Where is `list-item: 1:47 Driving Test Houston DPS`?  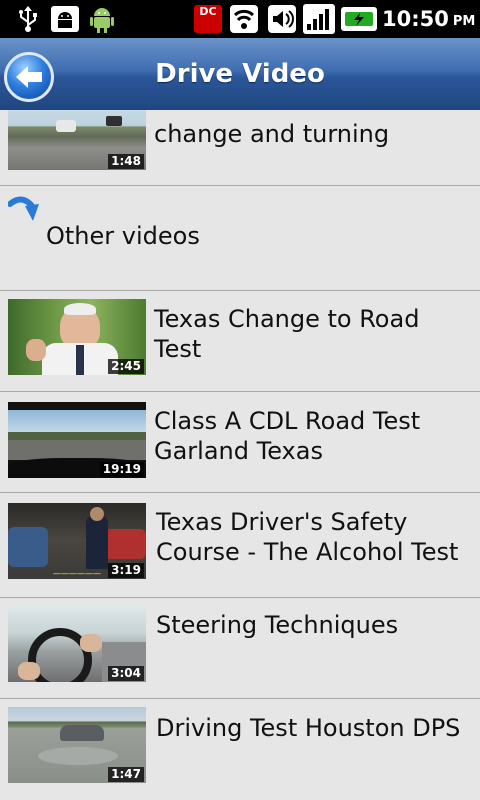 list-item: 1:47 Driving Test Houston DPS is located at coordinates (240, 749).